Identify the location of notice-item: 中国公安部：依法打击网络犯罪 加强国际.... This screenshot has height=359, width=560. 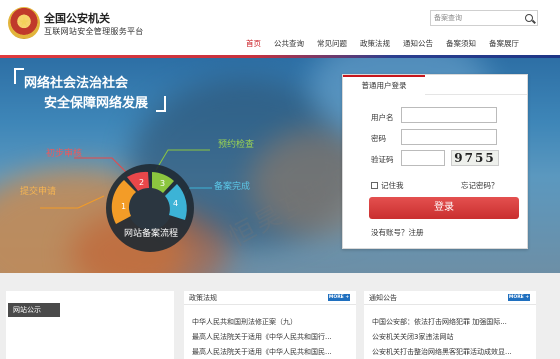
(452, 322).